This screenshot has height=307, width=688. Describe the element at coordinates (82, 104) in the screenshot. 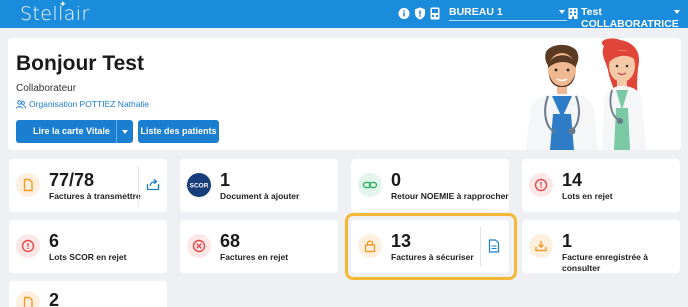

I see `organisation-link: Organisation POTTIEZ Nathalie` at that location.